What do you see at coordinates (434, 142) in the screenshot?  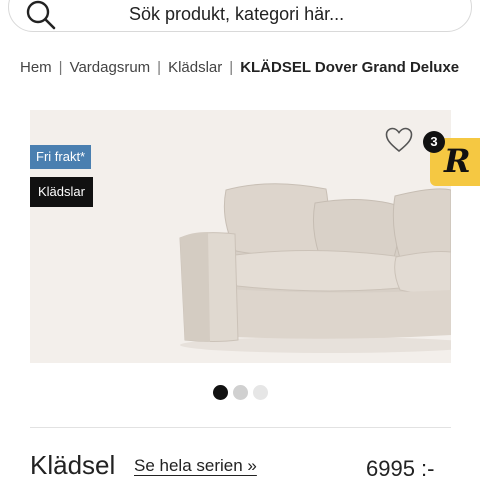 I see `review-count-badge: 3` at bounding box center [434, 142].